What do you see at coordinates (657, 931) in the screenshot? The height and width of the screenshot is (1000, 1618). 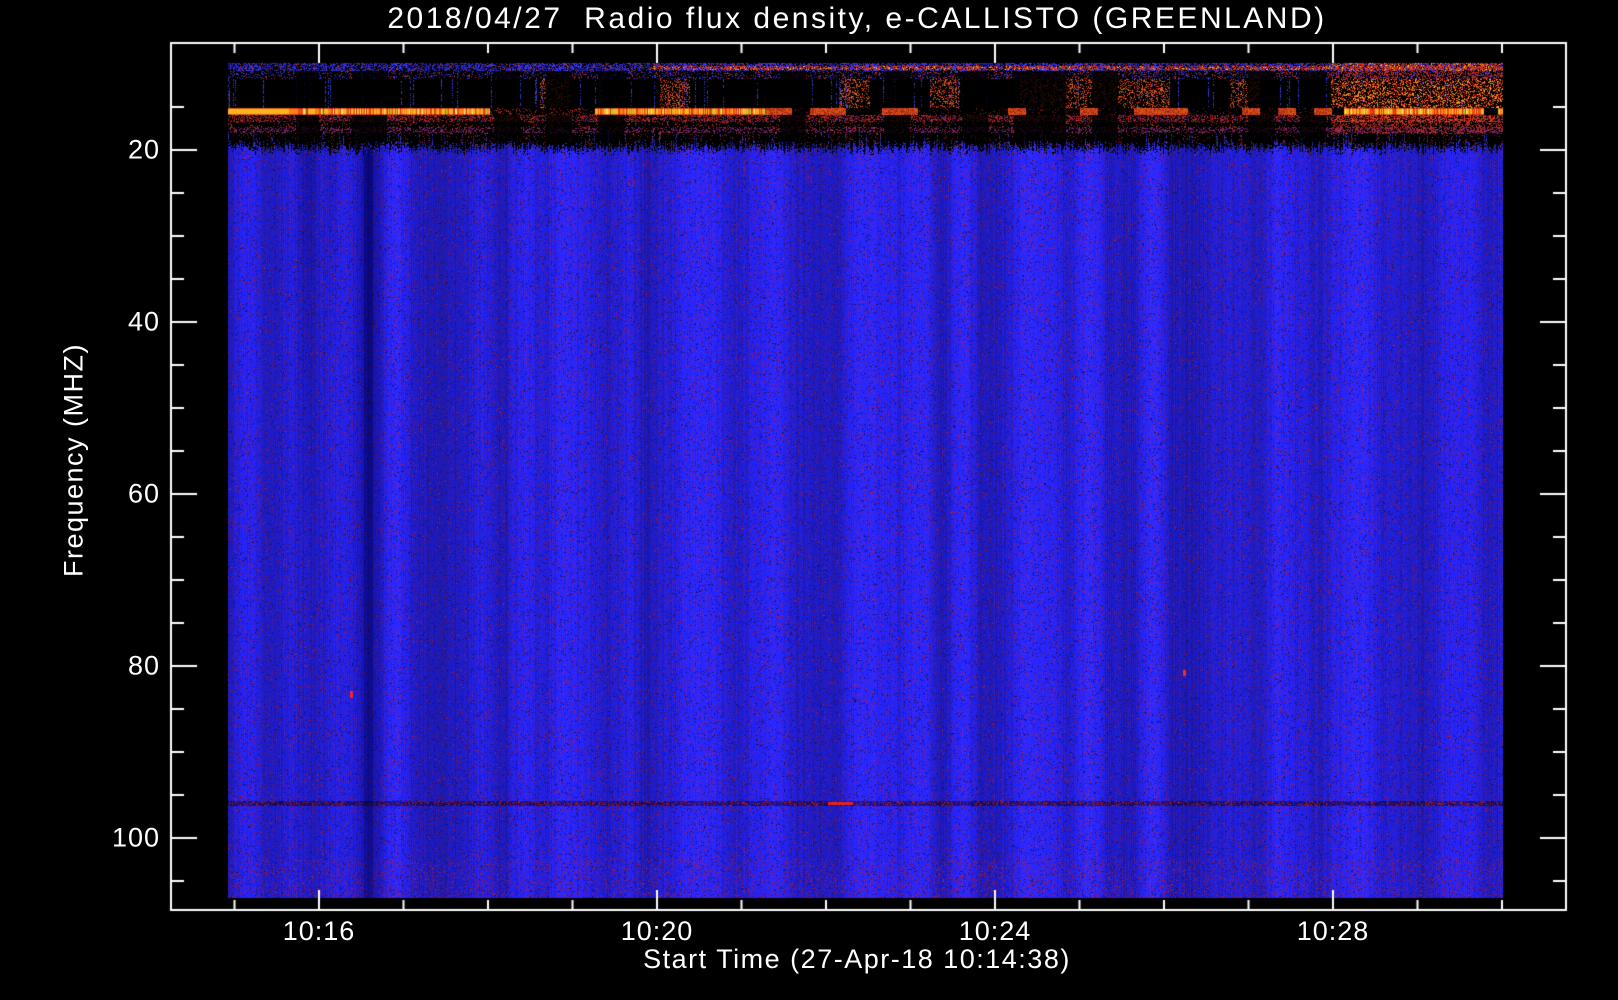 I see `x-tick-label: 10:20` at bounding box center [657, 931].